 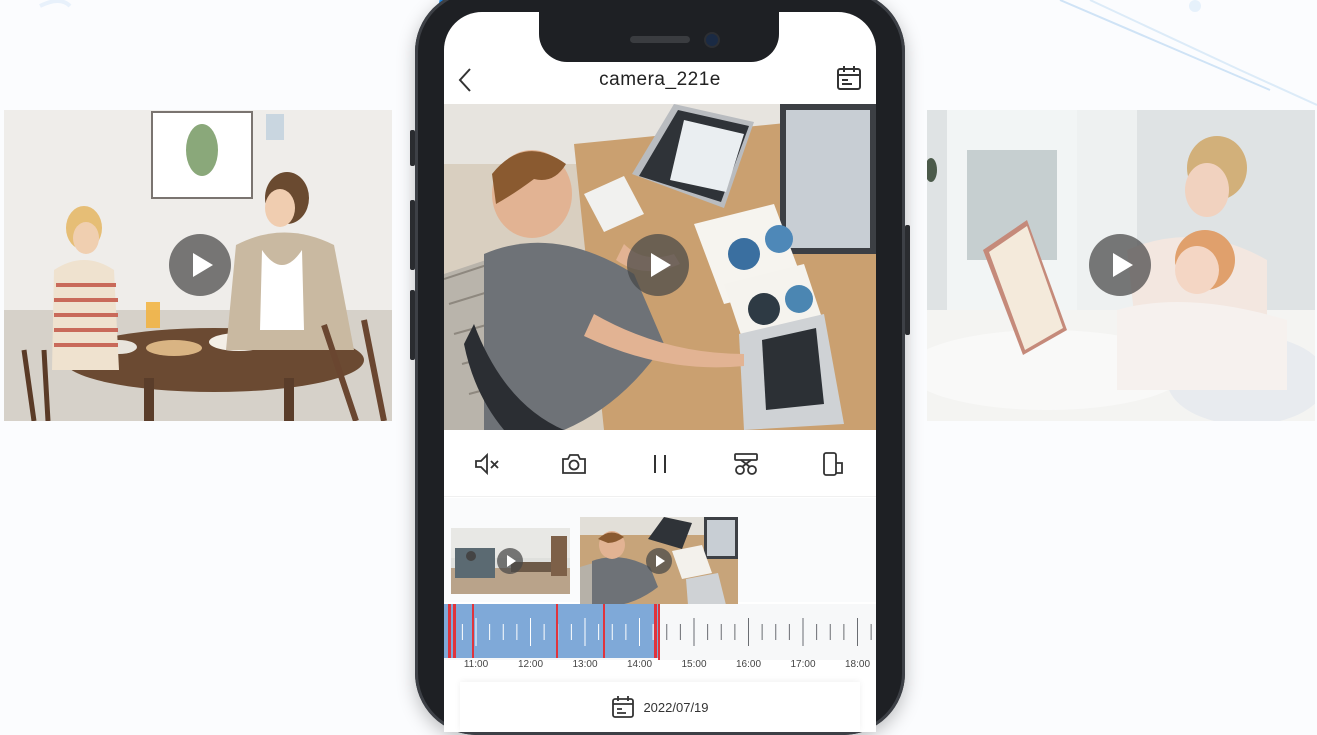 I want to click on timeline-hour-label: 14:00, so click(x=639, y=664).